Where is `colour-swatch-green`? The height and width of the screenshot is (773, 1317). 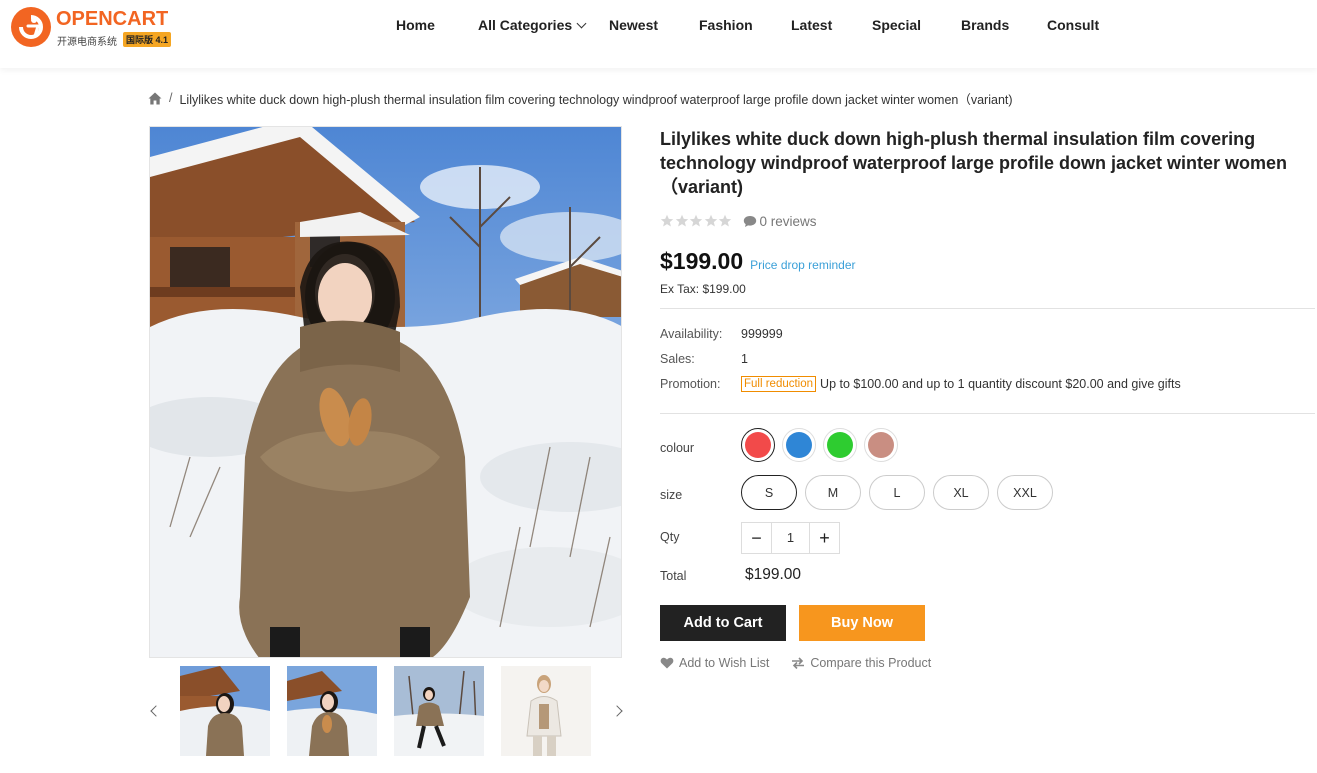 colour-swatch-green is located at coordinates (840, 445).